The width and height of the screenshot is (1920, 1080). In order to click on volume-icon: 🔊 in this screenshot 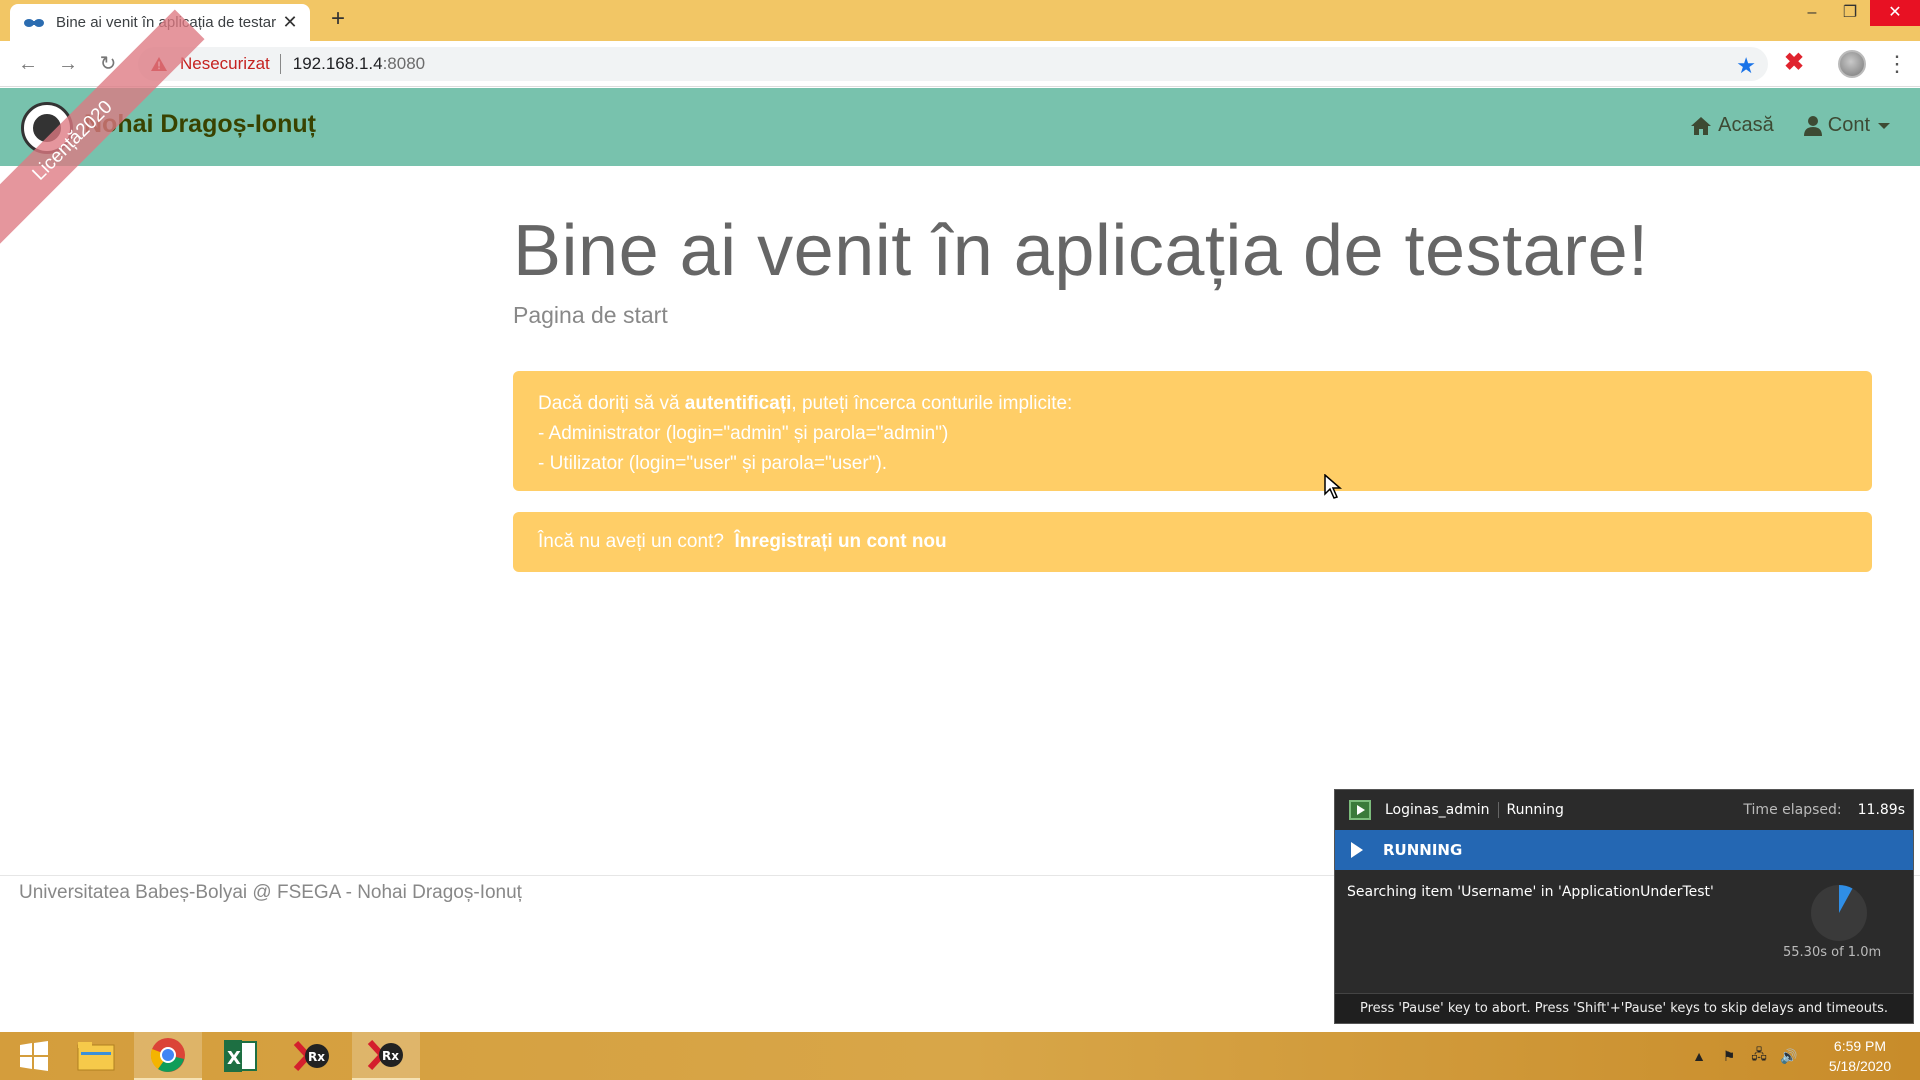, I will do `click(1789, 1056)`.